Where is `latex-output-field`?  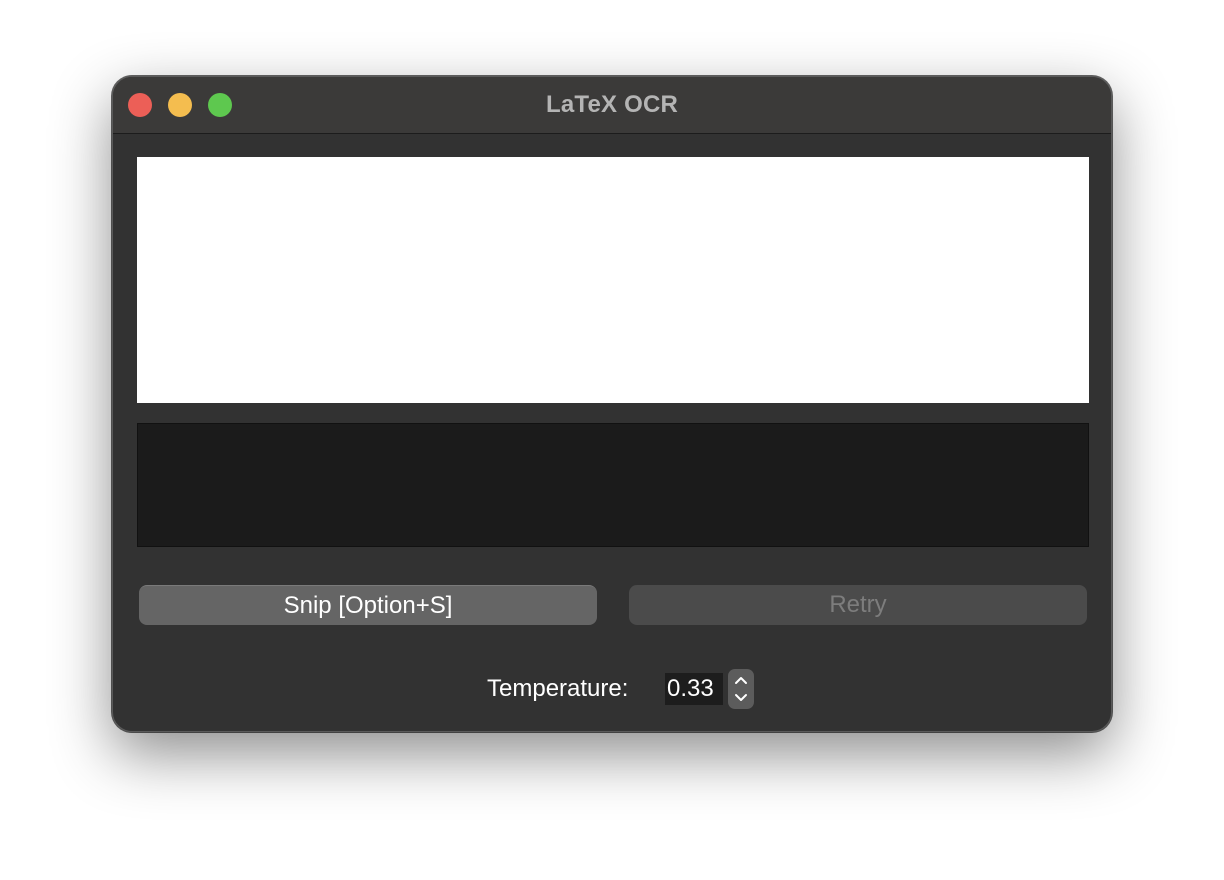
latex-output-field is located at coordinates (613, 485).